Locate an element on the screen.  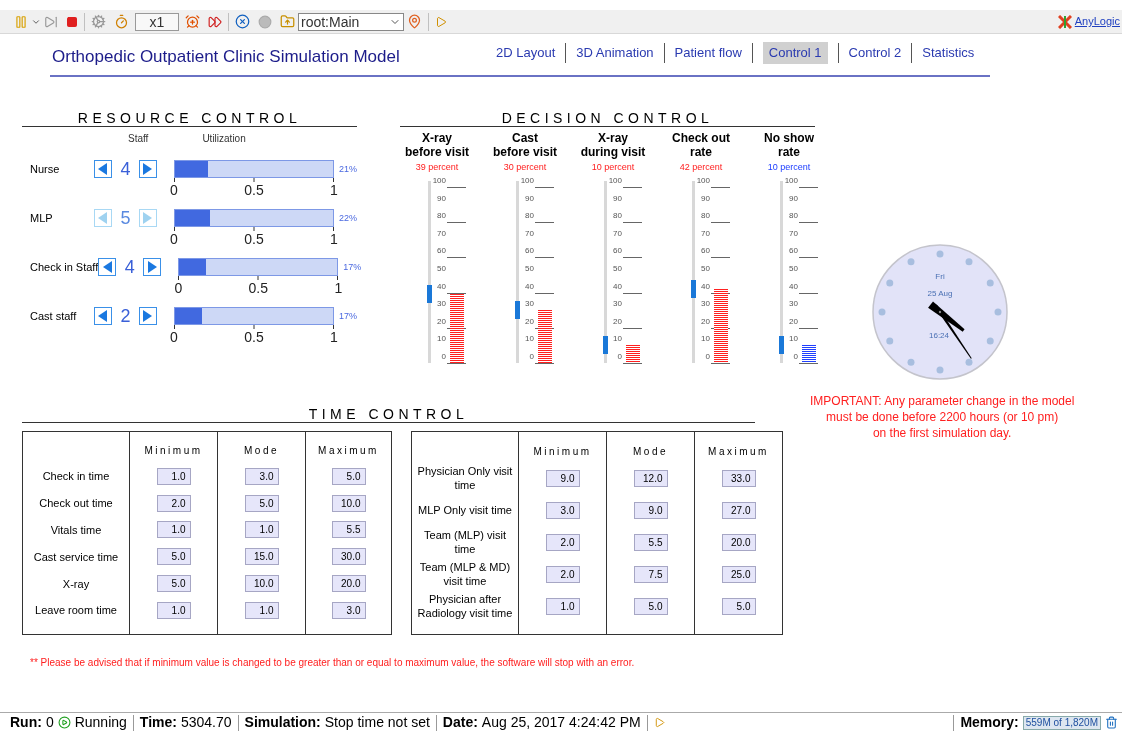
nav-tab: Patient flow is located at coordinates (708, 53).